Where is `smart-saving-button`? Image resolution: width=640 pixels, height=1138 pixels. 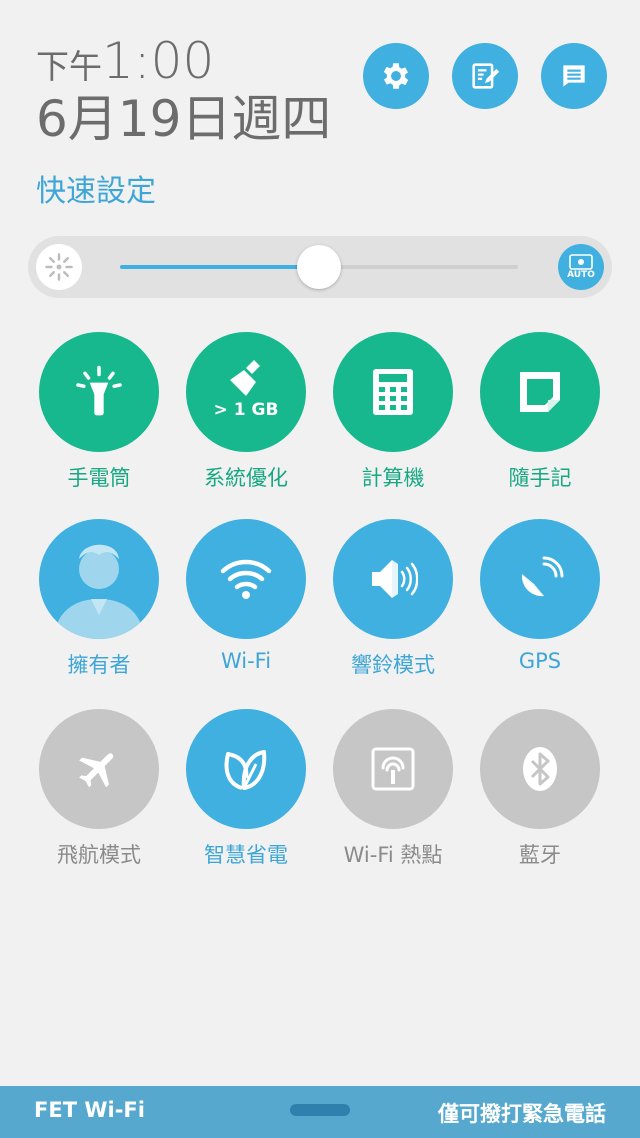
smart-saving-button is located at coordinates (246, 769).